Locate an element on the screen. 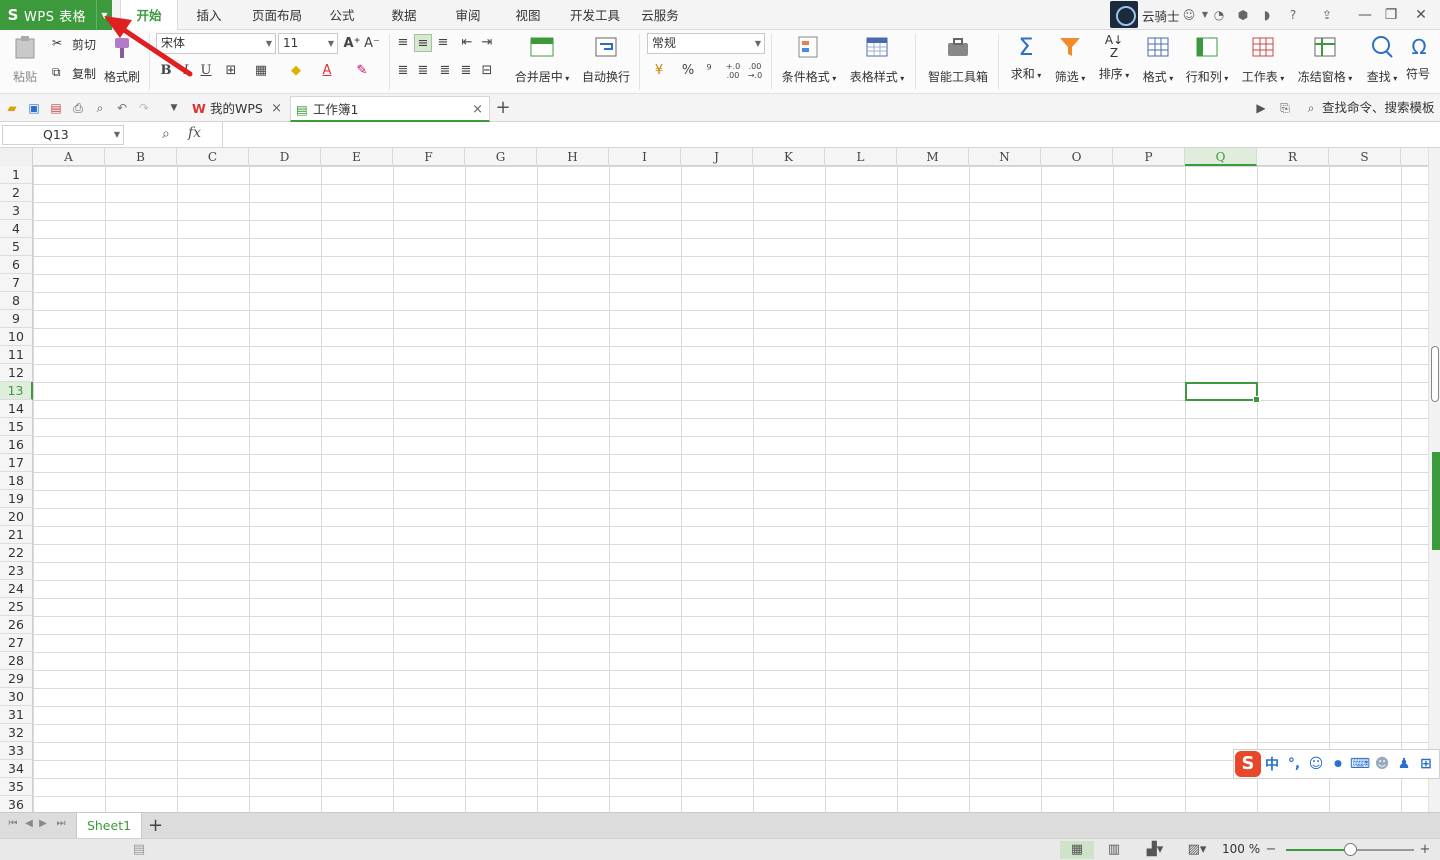 The height and width of the screenshot is (860, 1440). worksheet-button: 工作表 ▾ is located at coordinates (1263, 62).